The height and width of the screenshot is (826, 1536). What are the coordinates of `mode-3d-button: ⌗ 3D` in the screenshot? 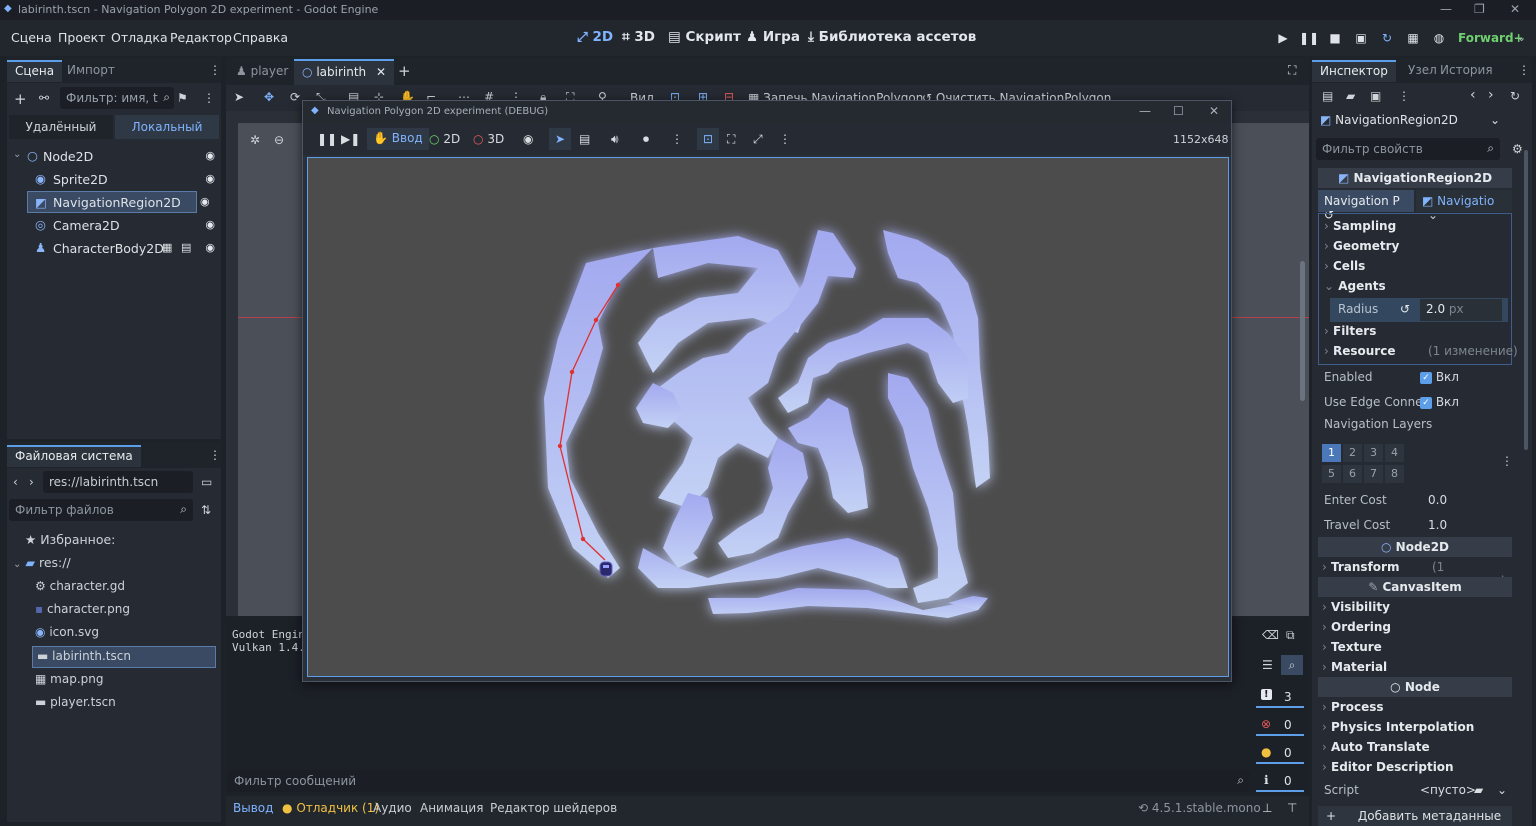 It's located at (638, 37).